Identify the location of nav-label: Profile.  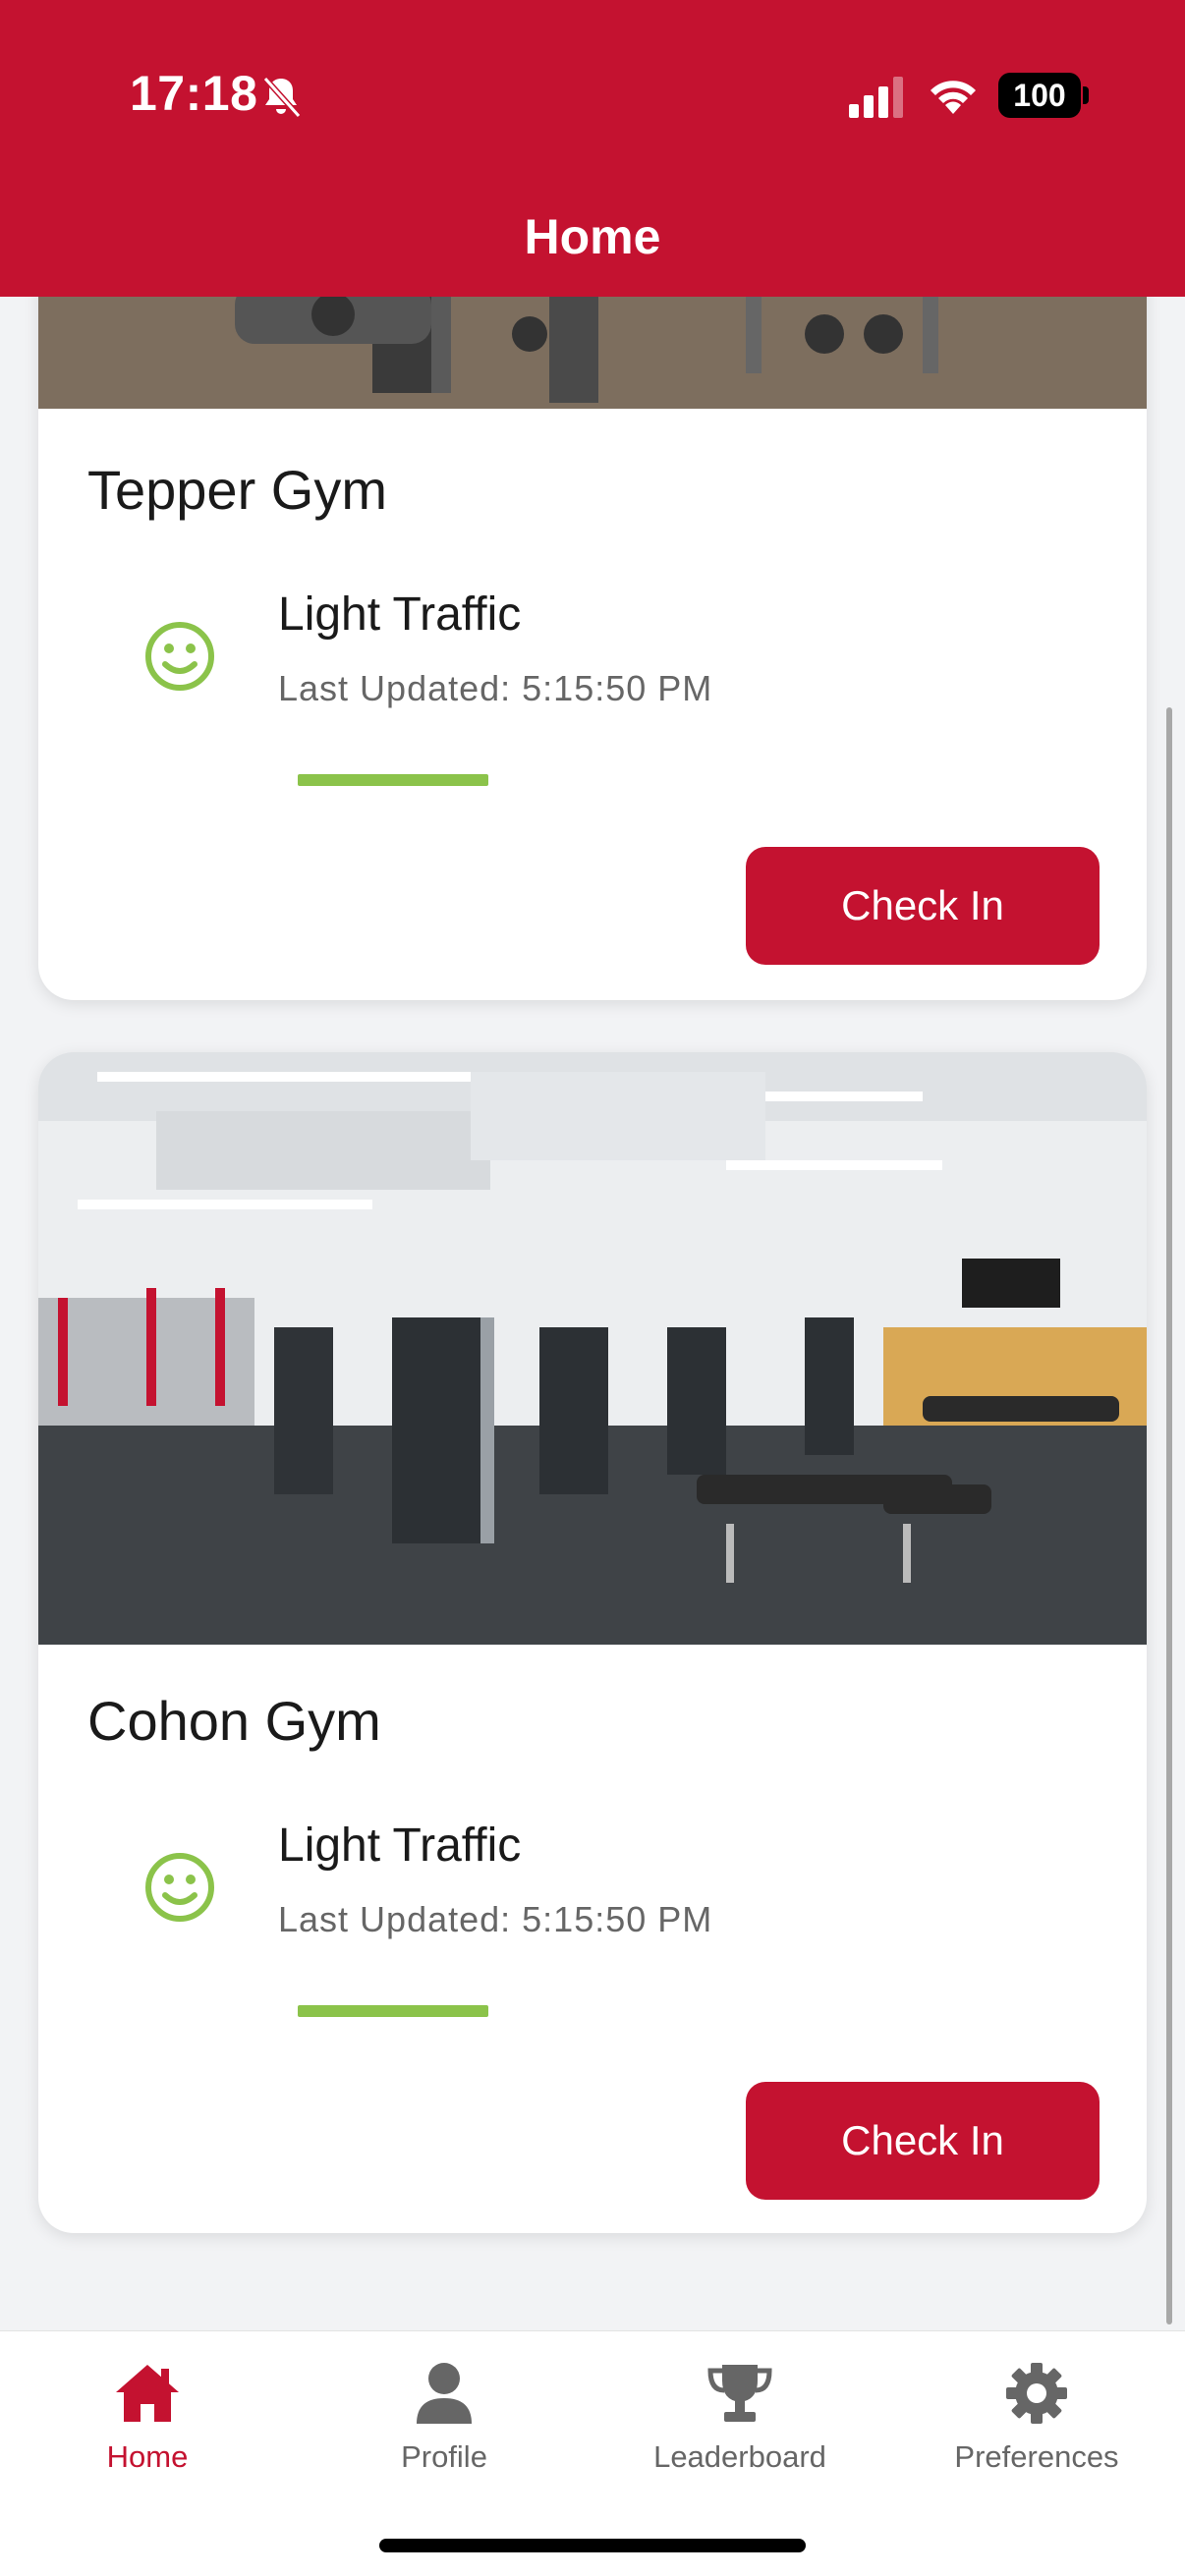
(444, 2456).